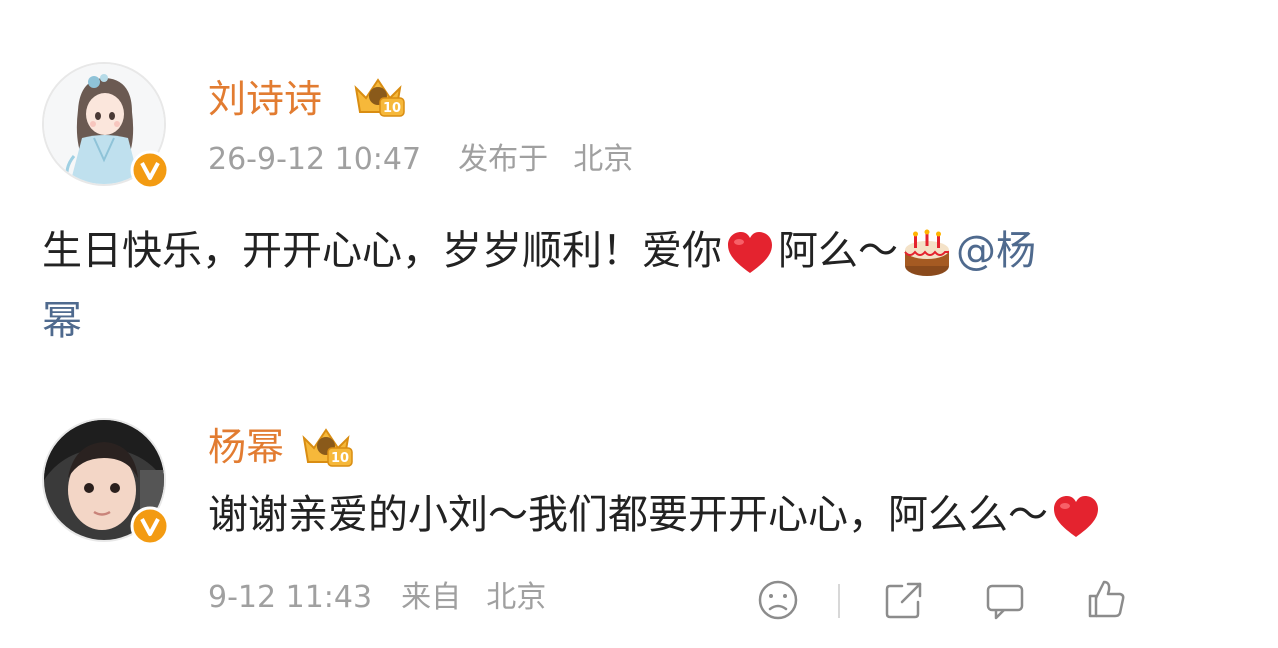  What do you see at coordinates (340, 458) in the screenshot?
I see `level-number: 10` at bounding box center [340, 458].